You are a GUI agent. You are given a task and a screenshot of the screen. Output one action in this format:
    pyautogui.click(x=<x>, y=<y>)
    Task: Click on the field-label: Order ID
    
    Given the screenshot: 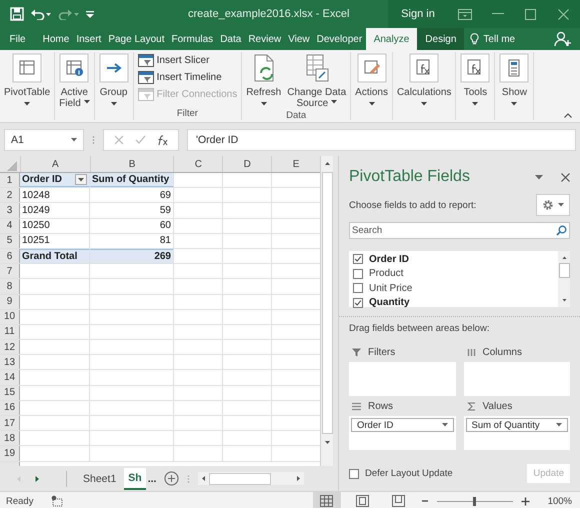 What is the action you would take?
    pyautogui.click(x=389, y=259)
    